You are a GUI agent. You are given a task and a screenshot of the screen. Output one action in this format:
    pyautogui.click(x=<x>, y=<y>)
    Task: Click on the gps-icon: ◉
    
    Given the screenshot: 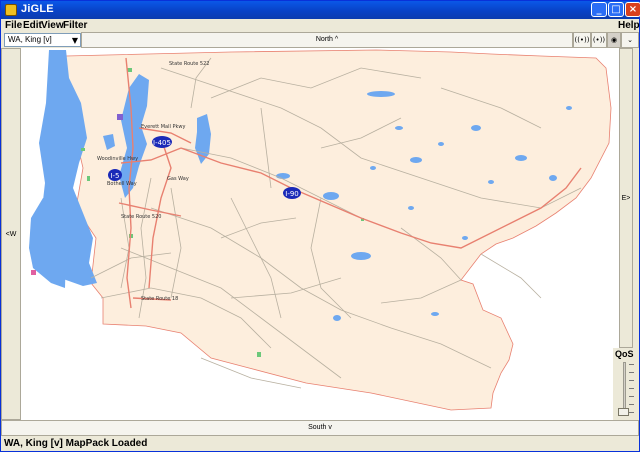 What is the action you would take?
    pyautogui.click(x=614, y=40)
    